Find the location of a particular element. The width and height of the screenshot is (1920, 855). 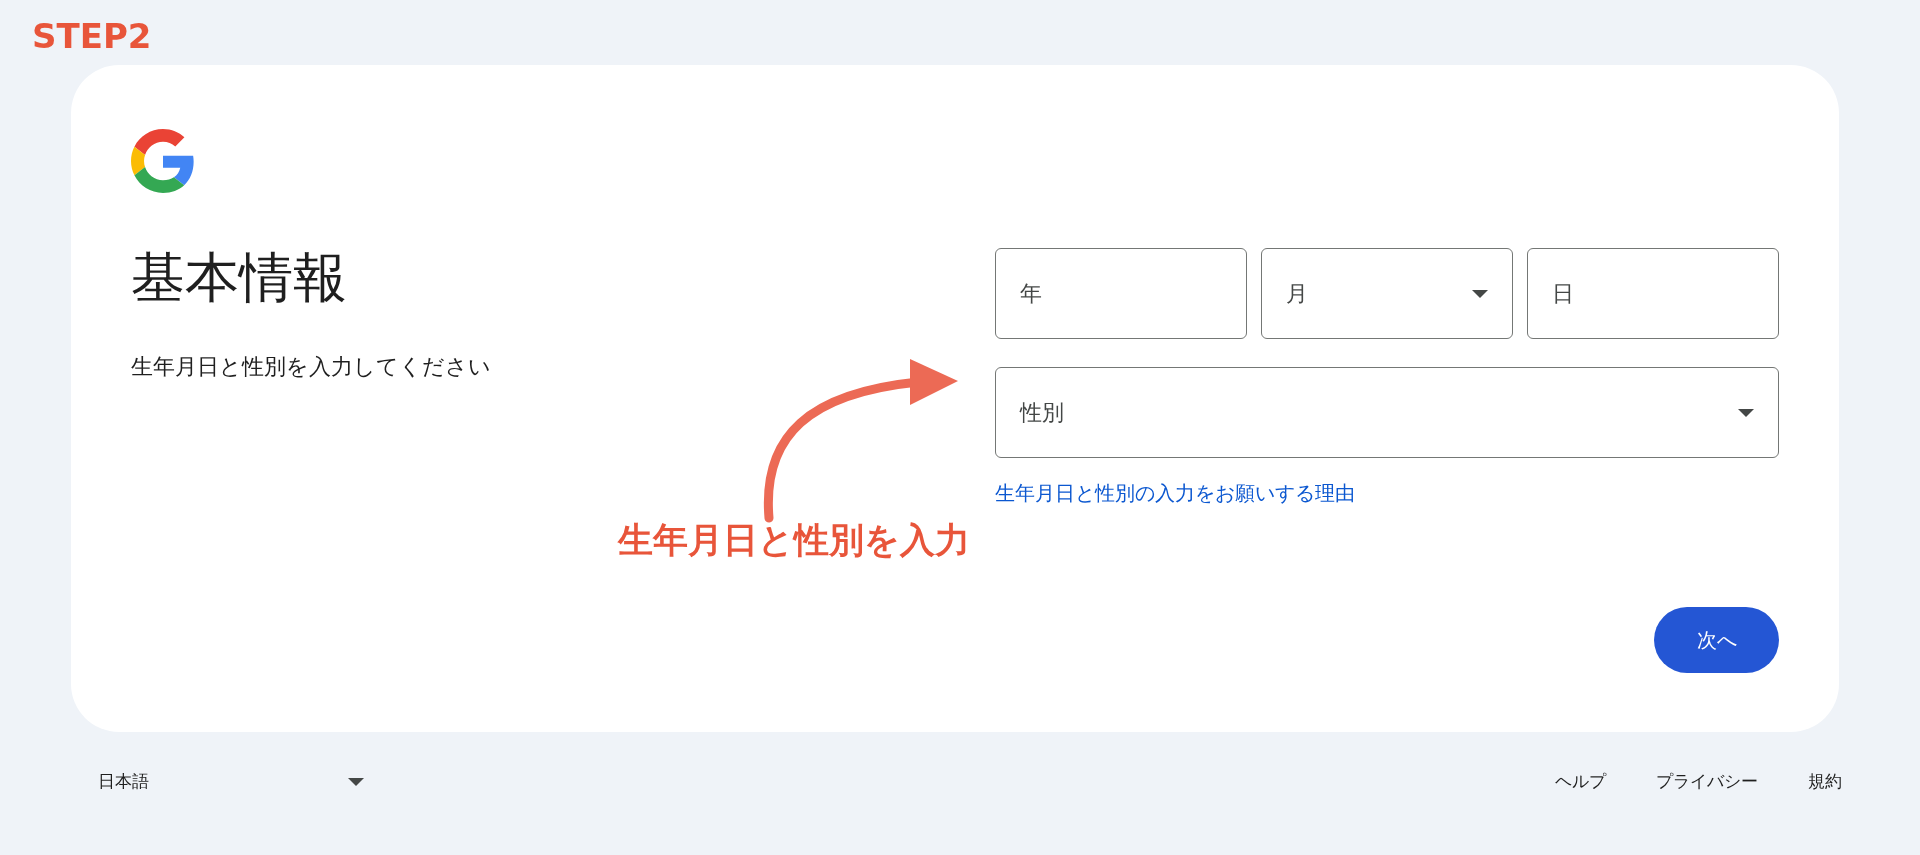

footer-link: プライバシー is located at coordinates (1707, 781).